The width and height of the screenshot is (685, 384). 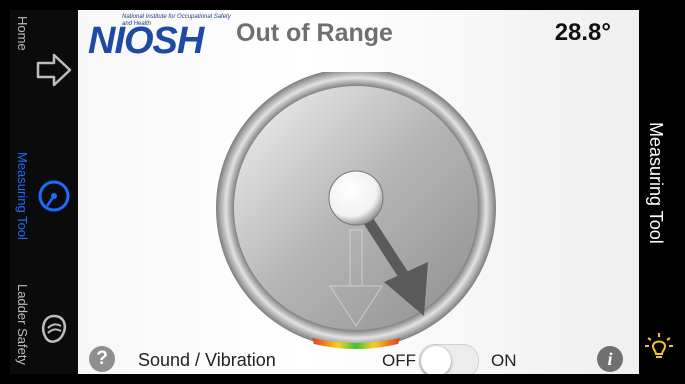 I want to click on sound-vibration-toggle, so click(x=449, y=359).